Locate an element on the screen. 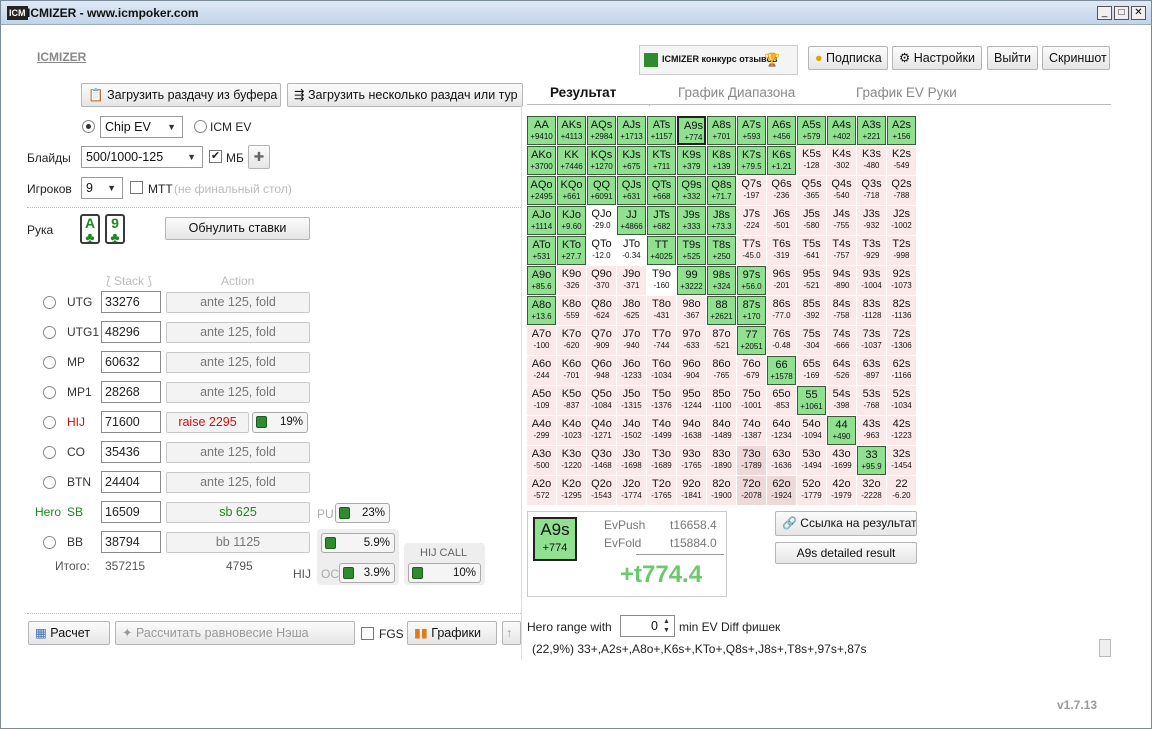 The width and height of the screenshot is (1152, 729). hand-cell: KTs +711 is located at coordinates (661, 160).